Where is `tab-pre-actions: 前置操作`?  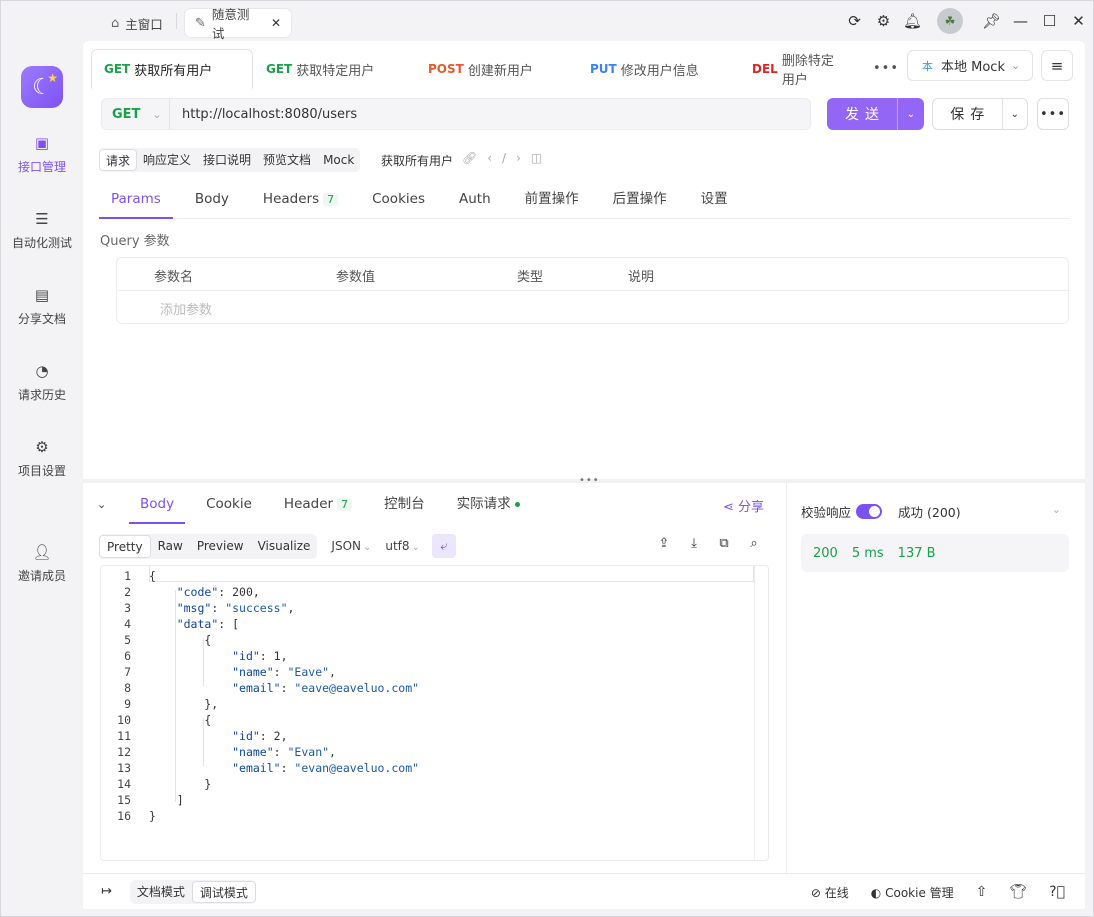 tab-pre-actions: 前置操作 is located at coordinates (552, 199).